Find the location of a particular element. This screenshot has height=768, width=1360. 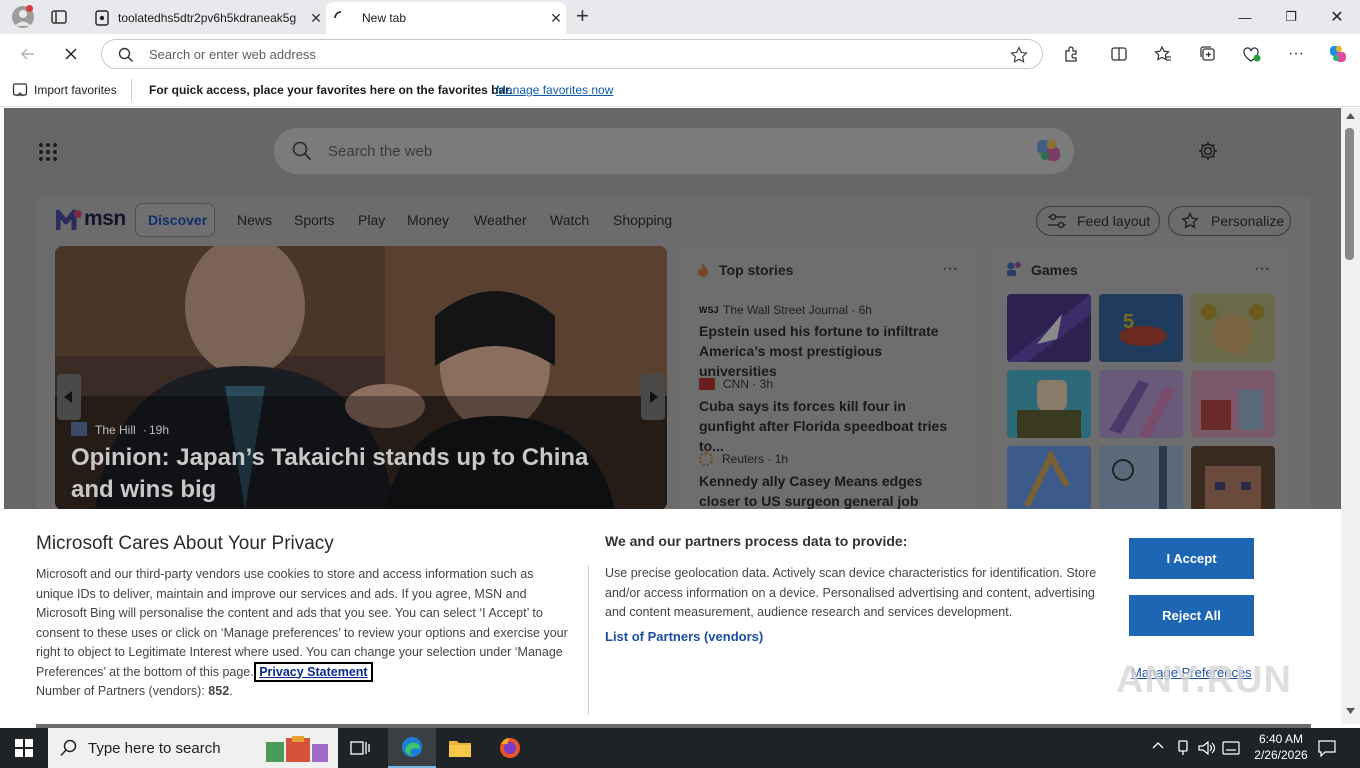

games-heading: Games is located at coordinates (1054, 270).